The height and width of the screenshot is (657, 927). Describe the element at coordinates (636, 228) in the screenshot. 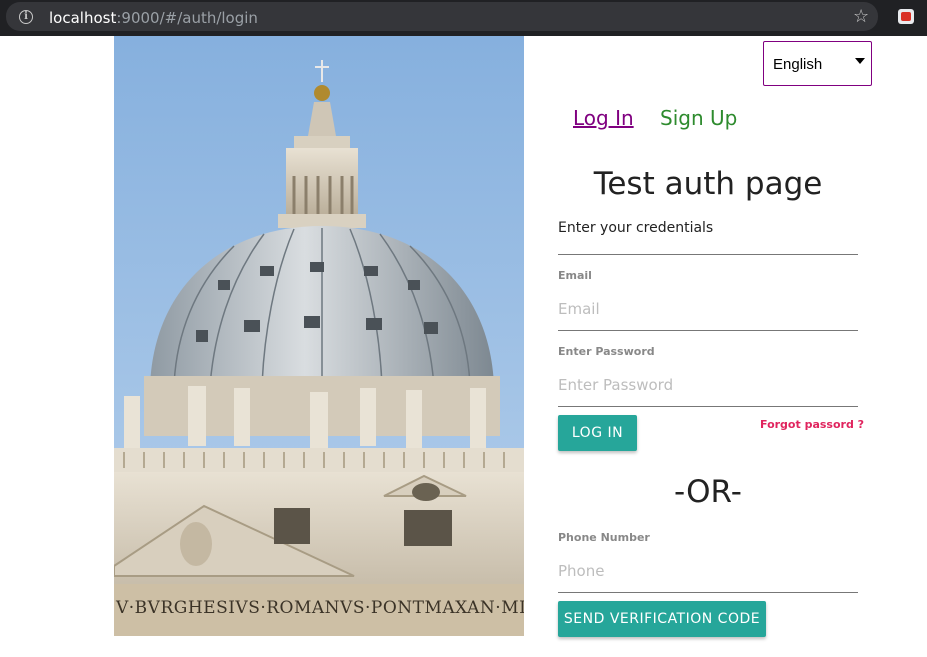

I see `form-subtitle: Enter your credentials` at that location.